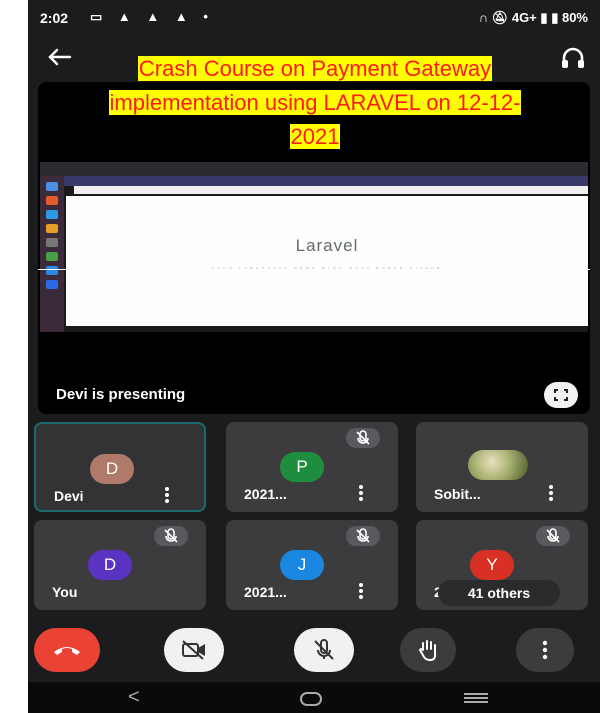  What do you see at coordinates (327, 245) in the screenshot?
I see `laravel-heading: Laravel` at bounding box center [327, 245].